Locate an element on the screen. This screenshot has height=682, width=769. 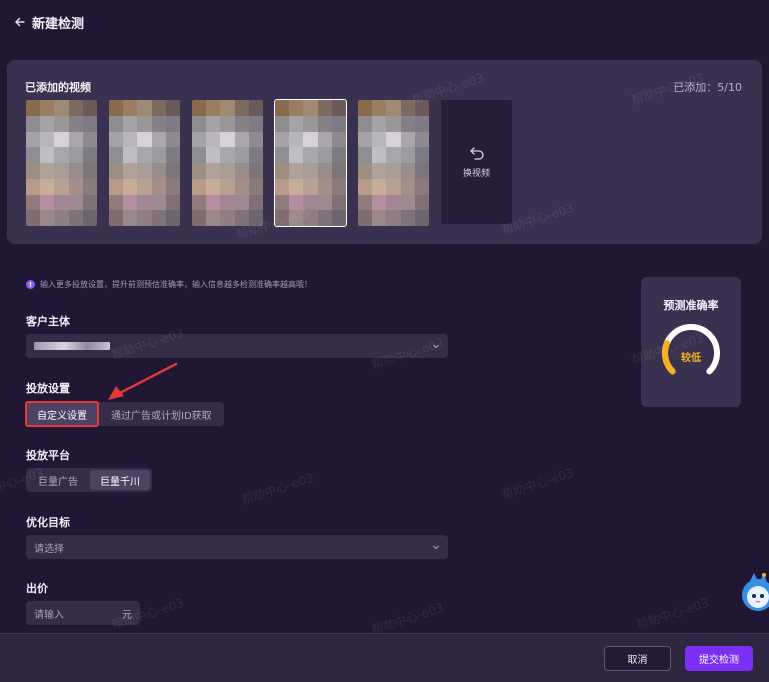
annotation-arrow is located at coordinates (143, 381).